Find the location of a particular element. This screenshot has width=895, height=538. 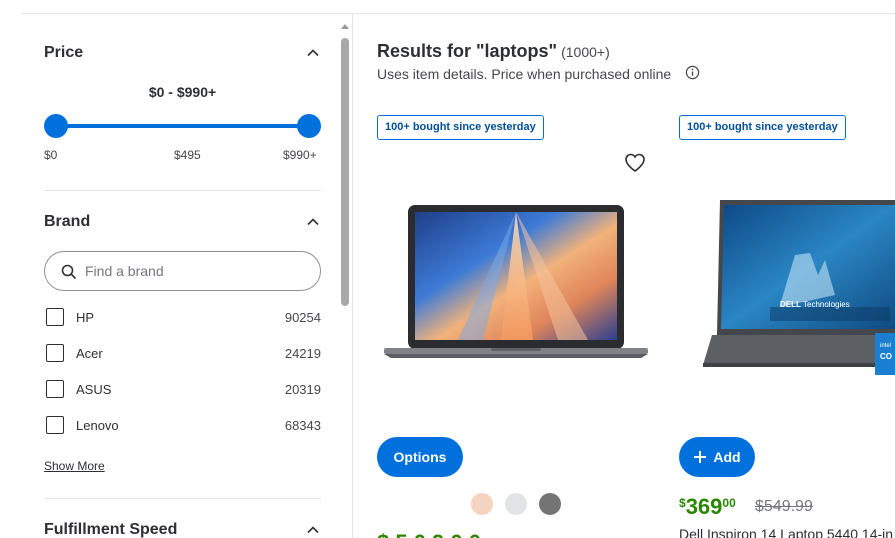

brand-label: Acer is located at coordinates (89, 353).